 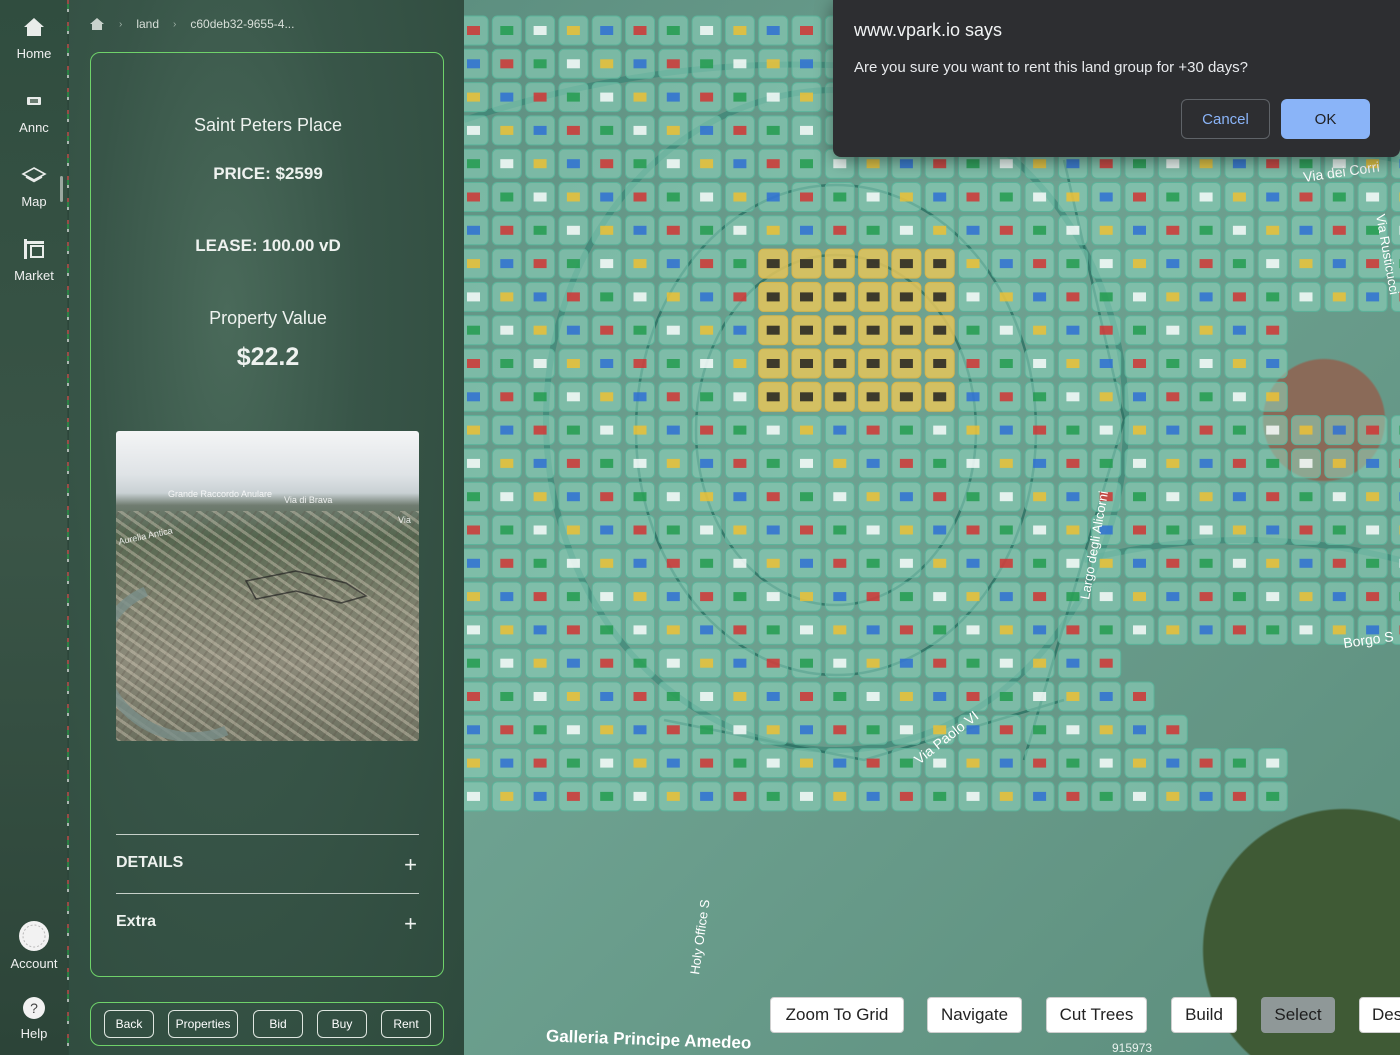 I want to click on destroy-button: Des, so click(x=1379, y=1015).